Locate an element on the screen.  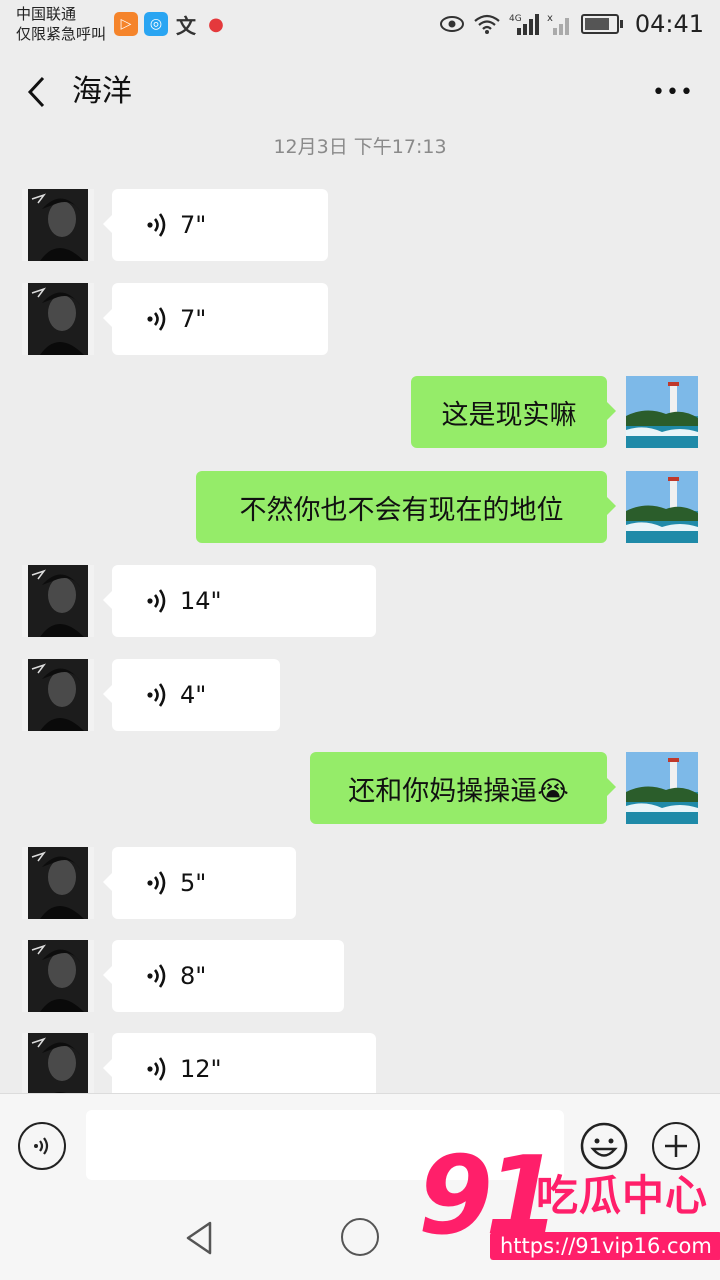
more-button: ••• is located at coordinates (673, 92).